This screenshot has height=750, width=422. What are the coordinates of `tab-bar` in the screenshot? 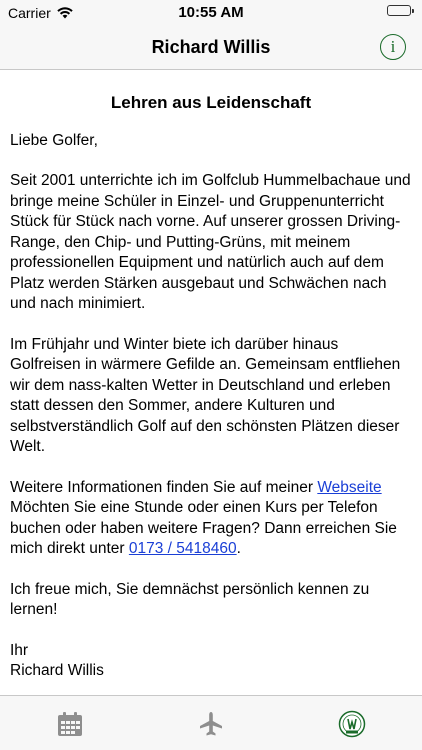 It's located at (211, 722).